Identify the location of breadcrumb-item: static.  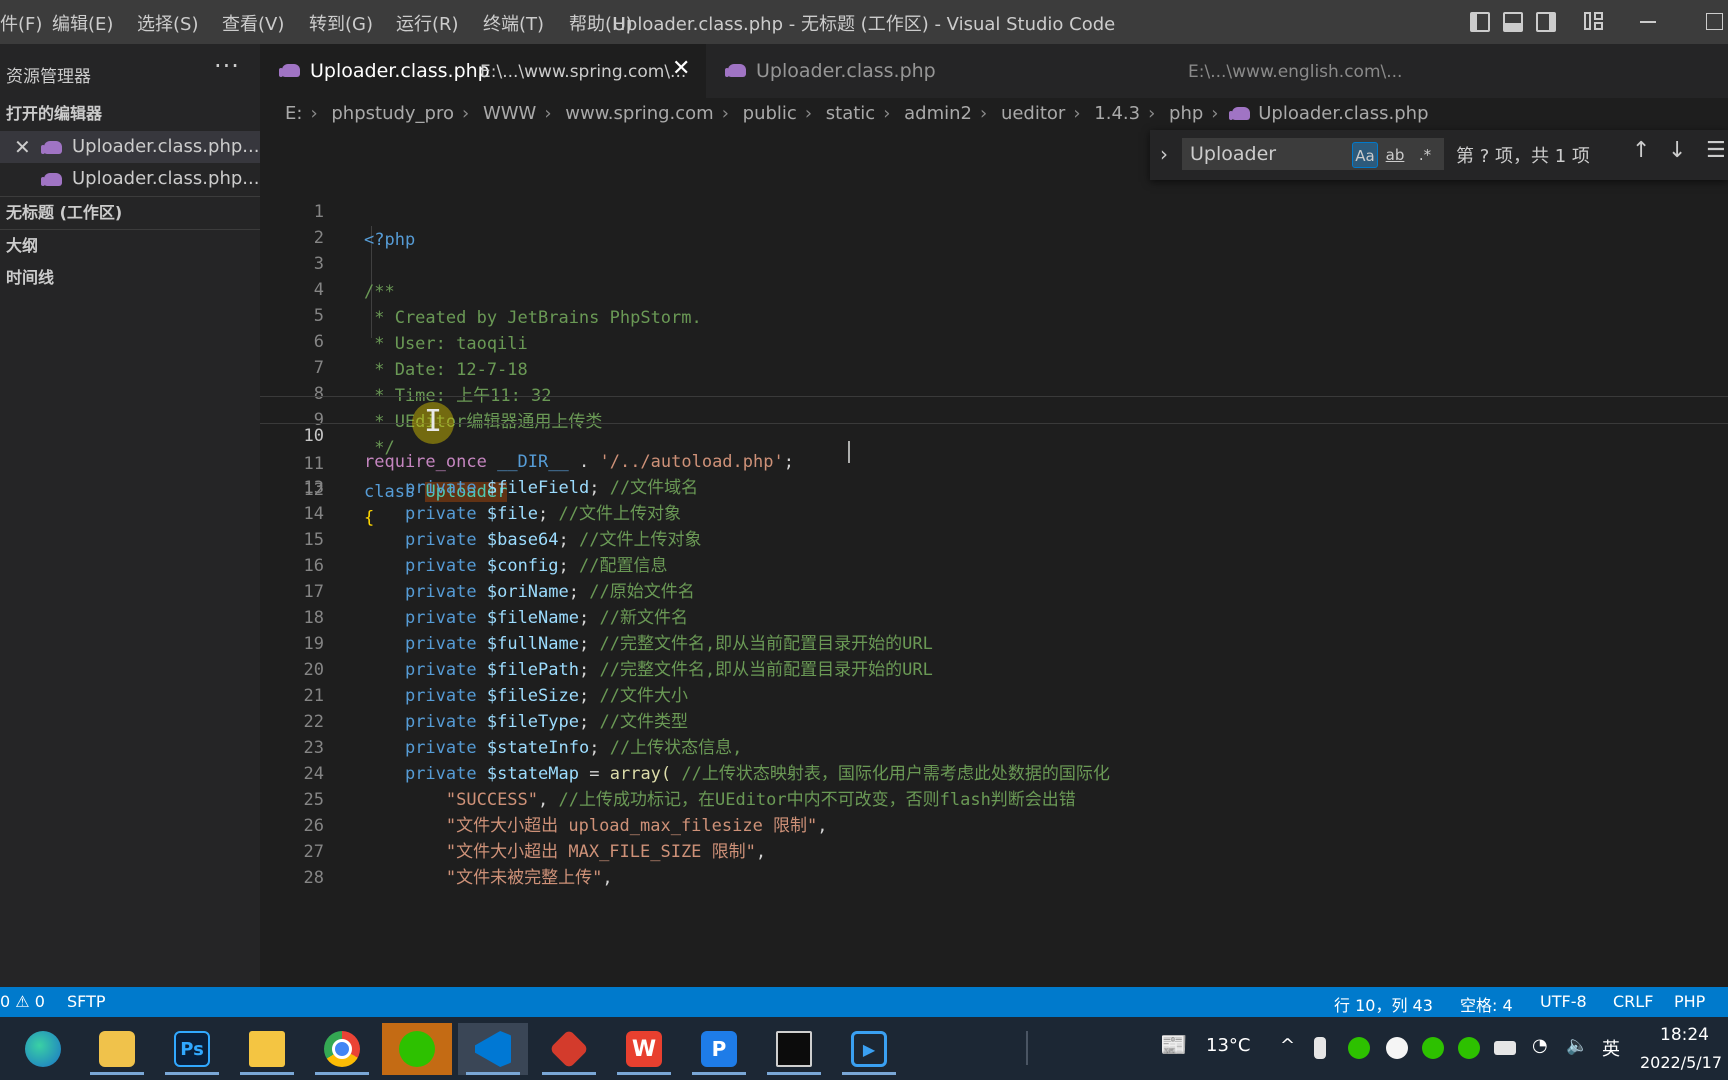
(850, 113).